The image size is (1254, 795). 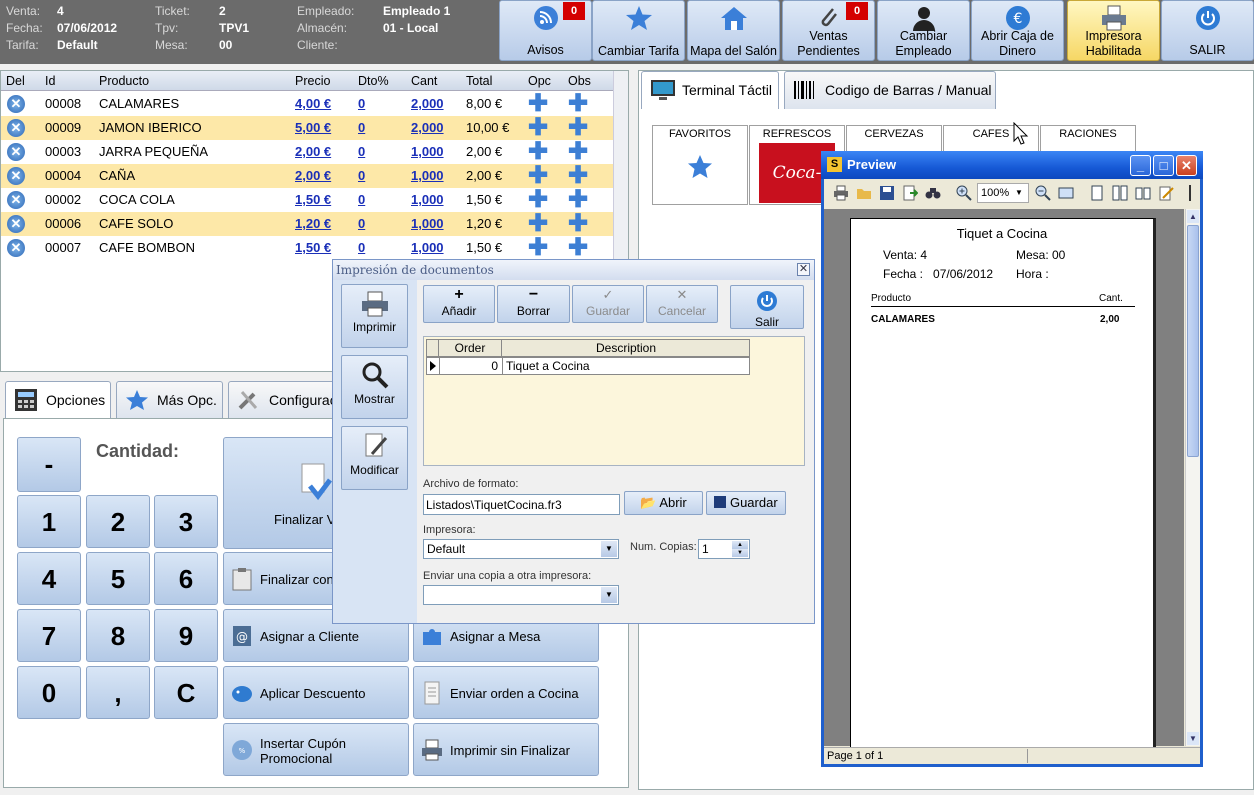 I want to click on numpad-key-clear: C, so click(x=186, y=692).